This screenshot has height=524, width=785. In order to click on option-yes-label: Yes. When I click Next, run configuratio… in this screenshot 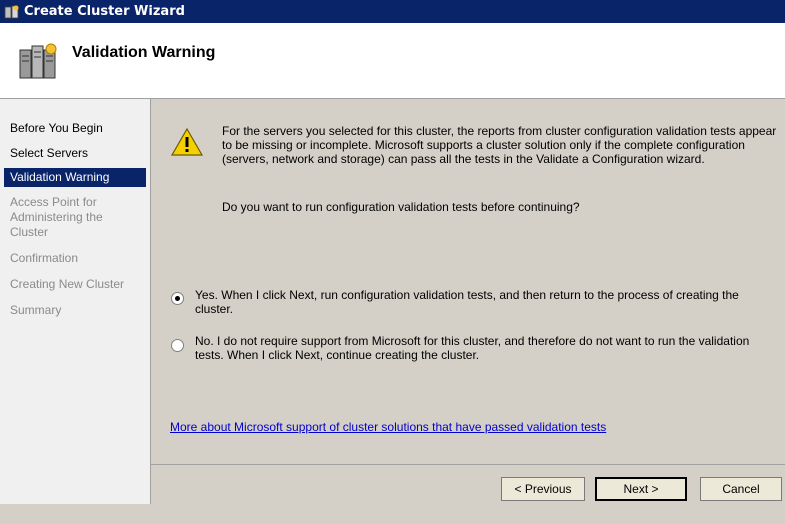, I will do `click(485, 302)`.